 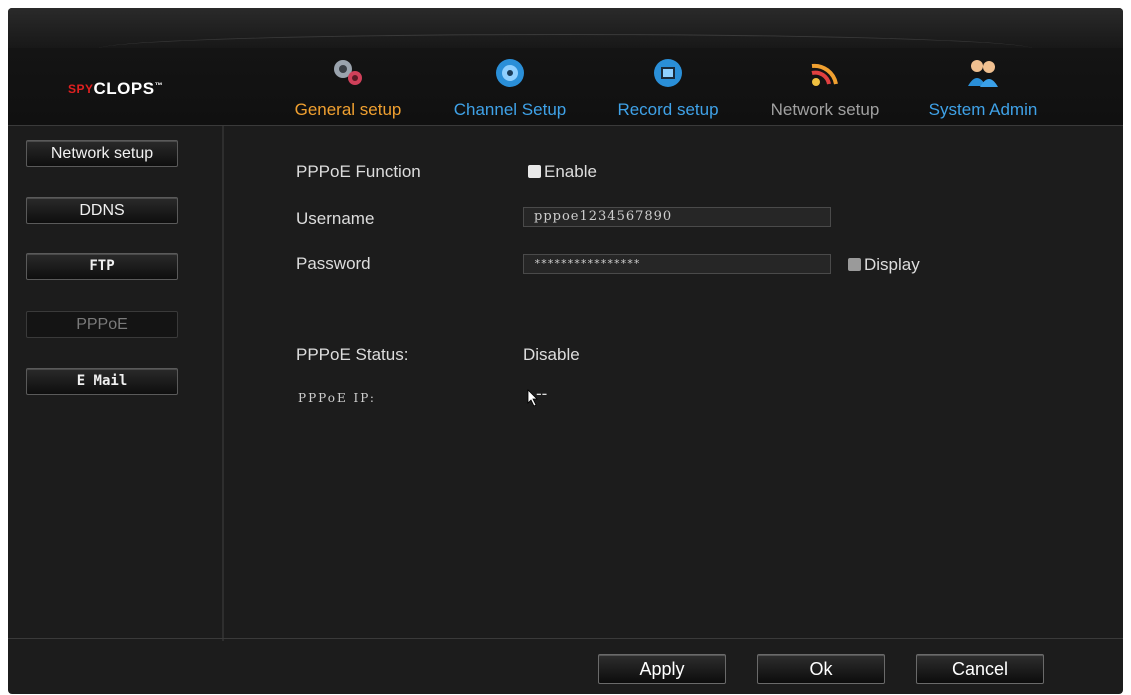 I want to click on cancel-button: Cancel, so click(x=980, y=669).